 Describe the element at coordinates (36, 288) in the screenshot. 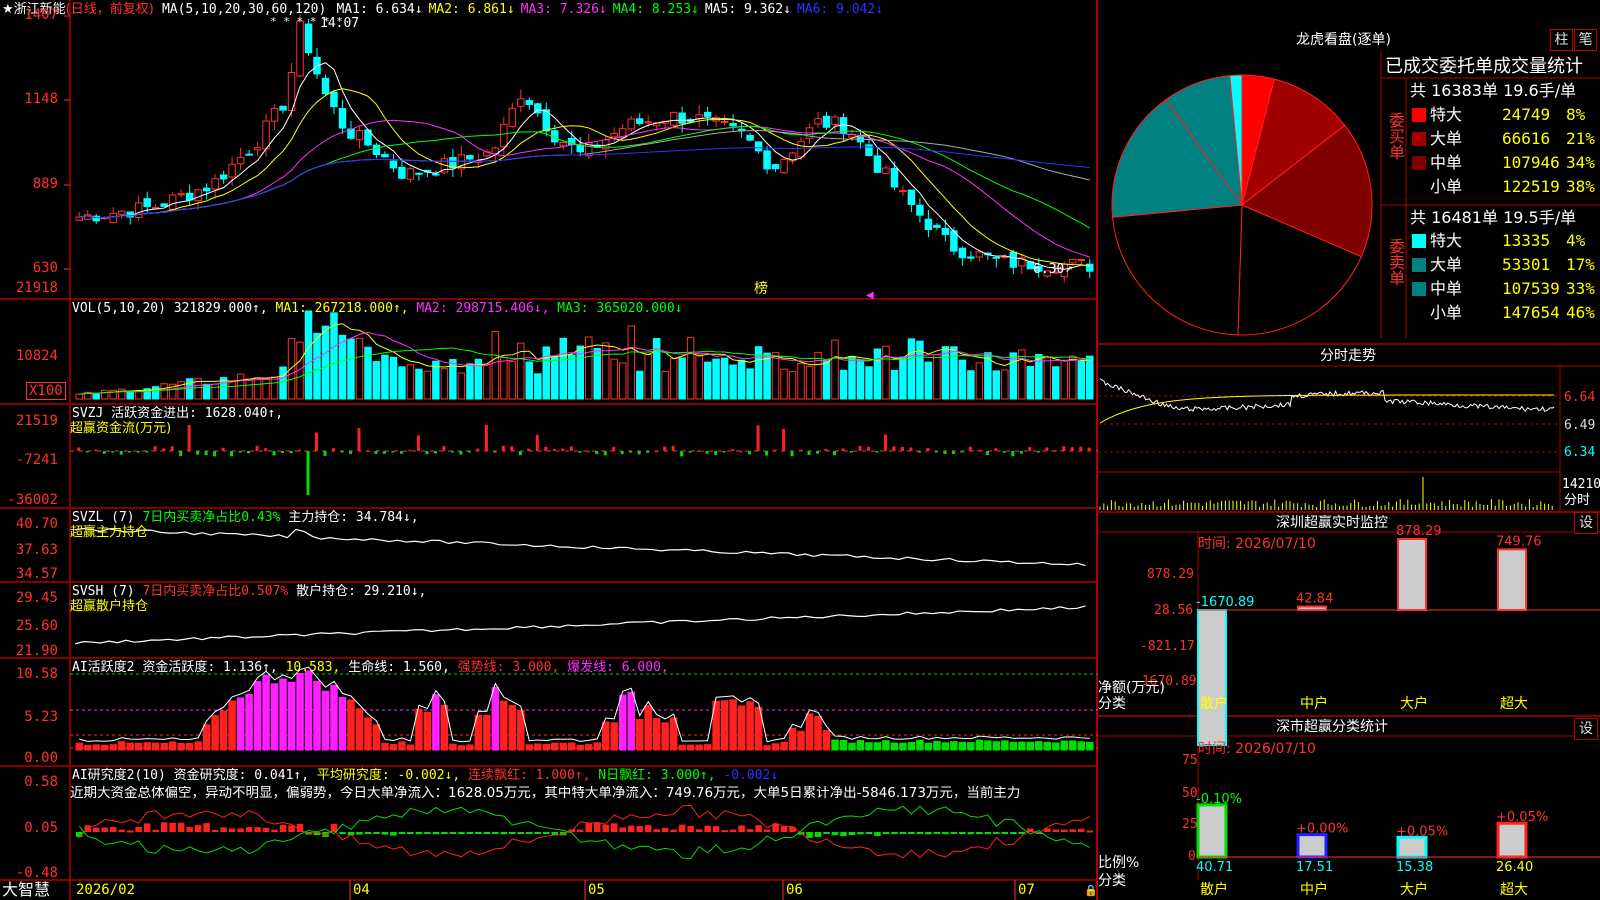

I see `vol-tick: 21918` at that location.